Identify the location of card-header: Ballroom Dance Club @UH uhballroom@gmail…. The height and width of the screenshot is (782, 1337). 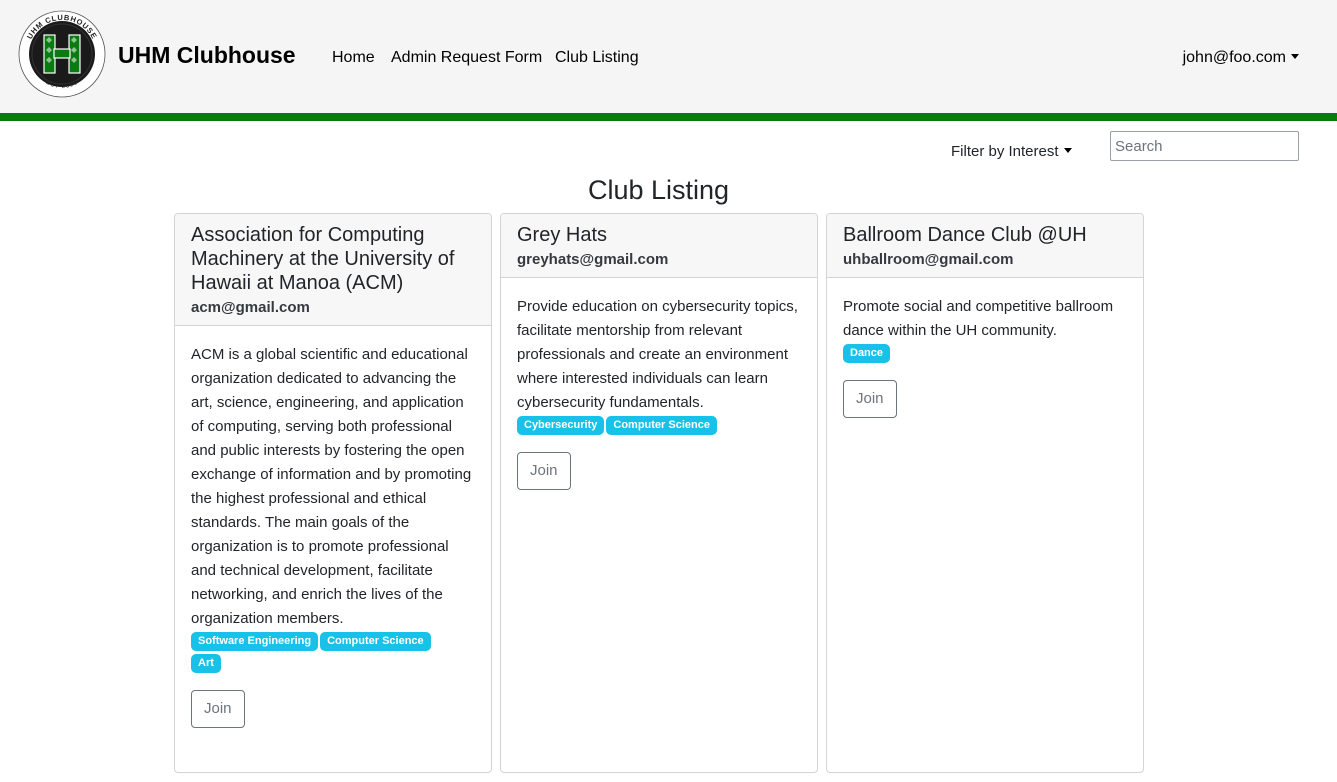
(985, 246).